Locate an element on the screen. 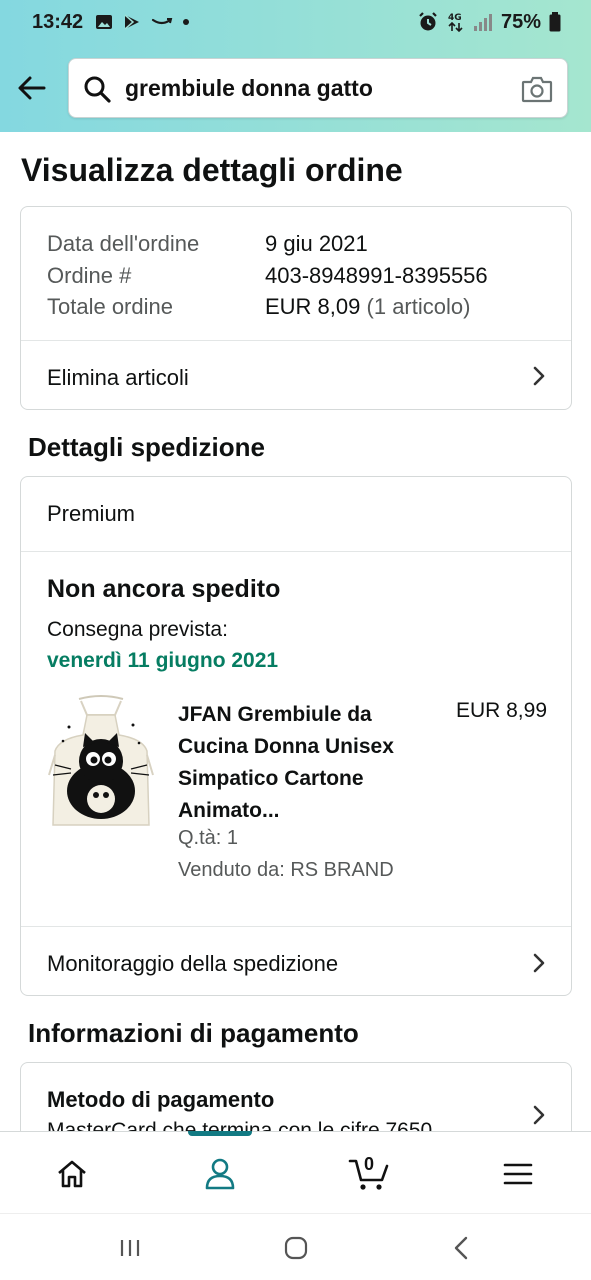  notification-icons is located at coordinates (142, 22).